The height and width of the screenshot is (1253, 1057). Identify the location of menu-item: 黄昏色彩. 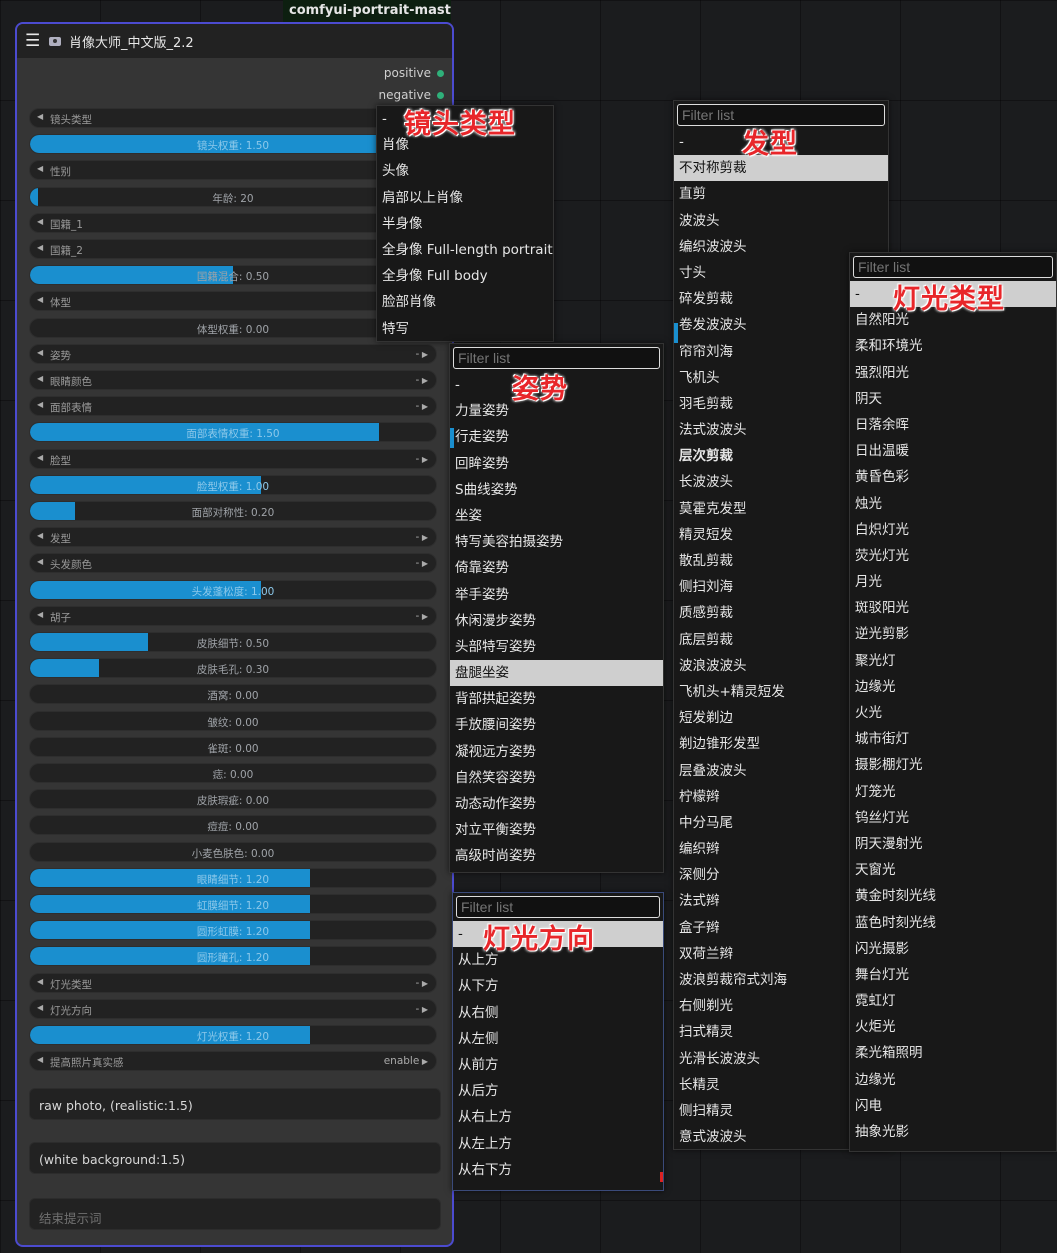
(953, 477).